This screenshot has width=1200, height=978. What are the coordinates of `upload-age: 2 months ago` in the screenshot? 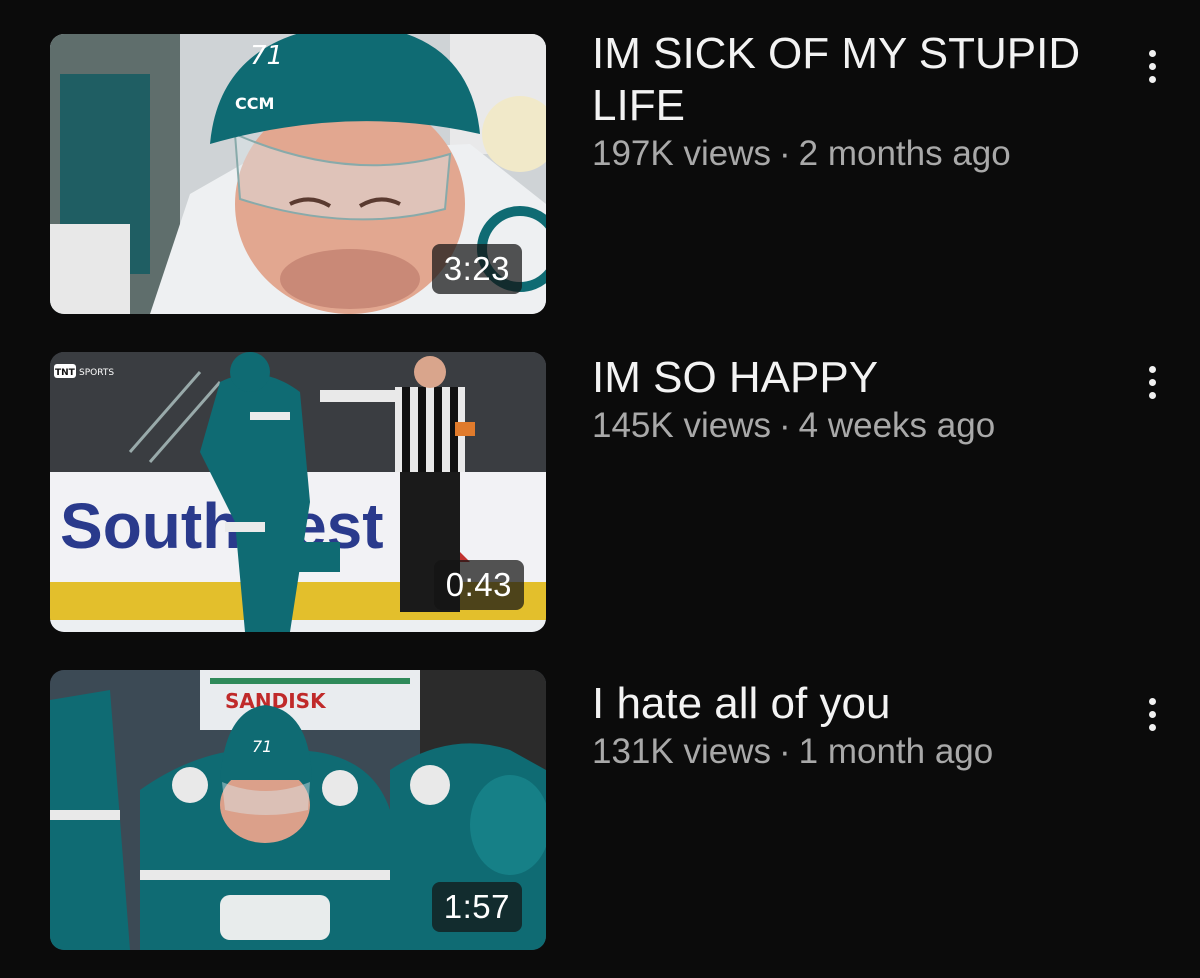 It's located at (904, 153).